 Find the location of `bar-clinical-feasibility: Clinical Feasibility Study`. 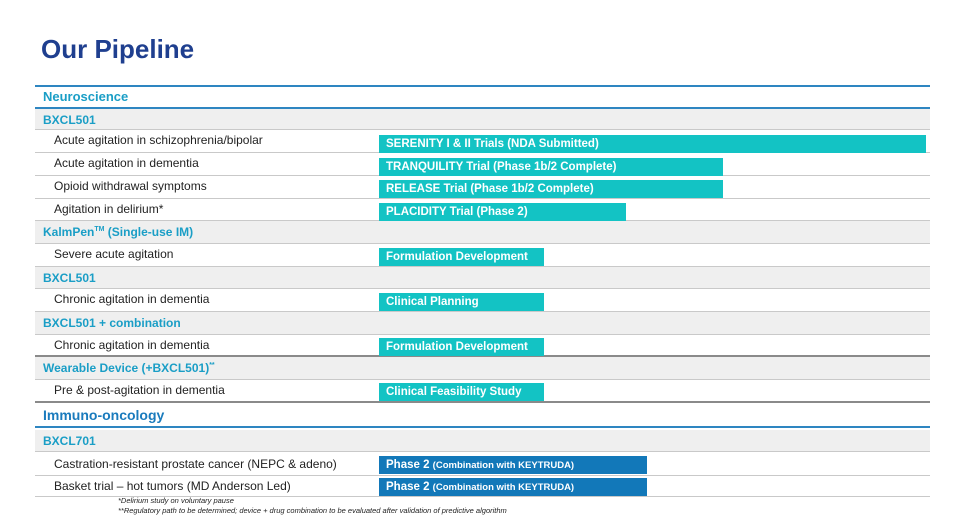

bar-clinical-feasibility: Clinical Feasibility Study is located at coordinates (461, 392).